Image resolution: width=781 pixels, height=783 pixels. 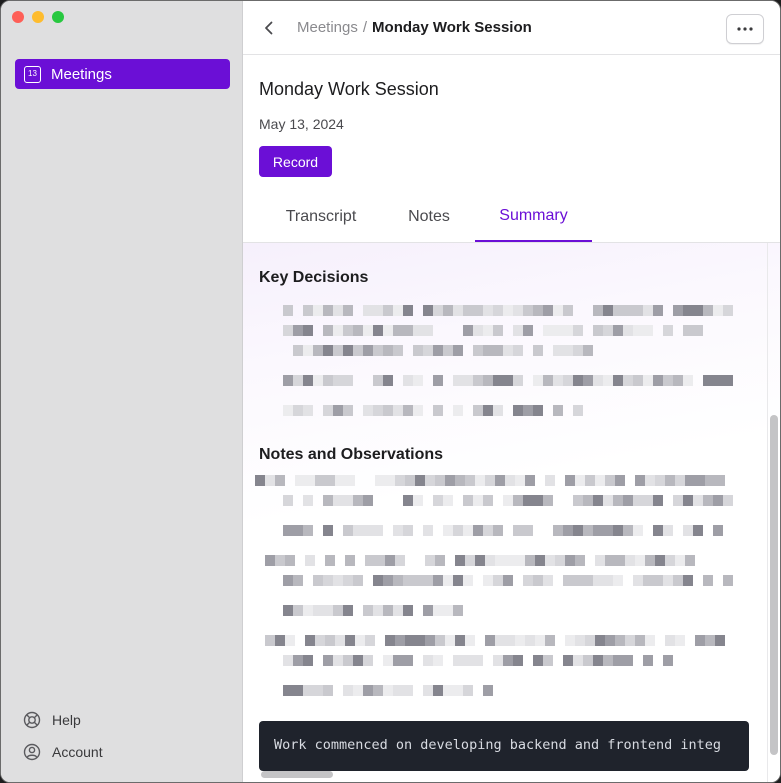 What do you see at coordinates (295, 161) in the screenshot?
I see `record-button: Record` at bounding box center [295, 161].